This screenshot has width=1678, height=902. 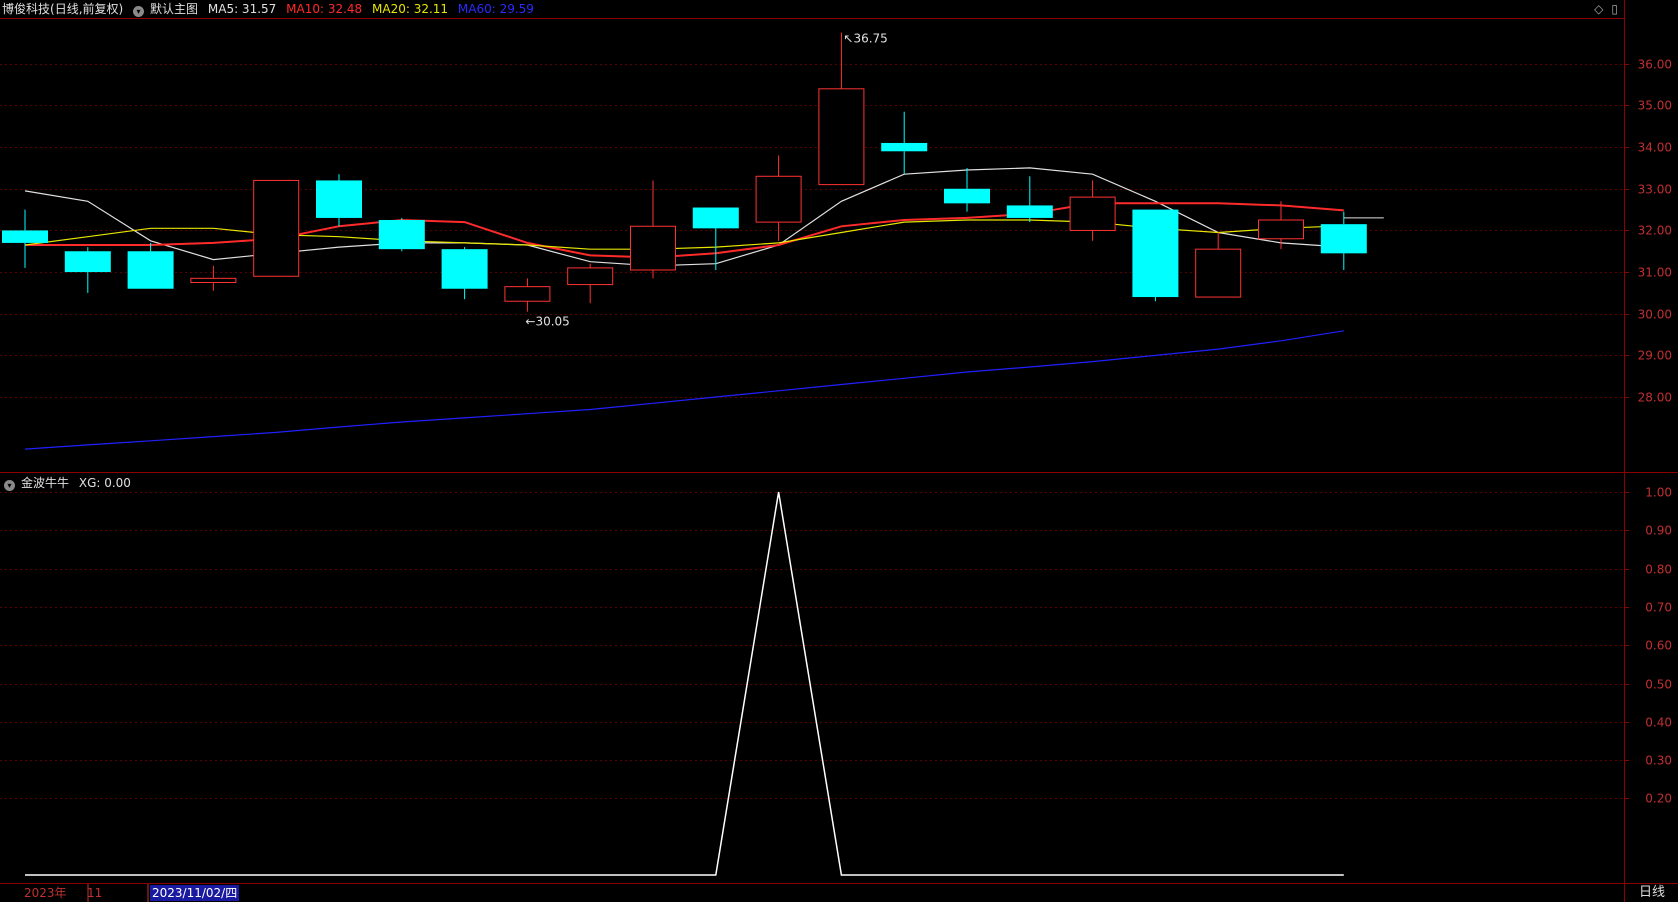 I want to click on price-tick-label: 29.00, so click(x=1655, y=356).